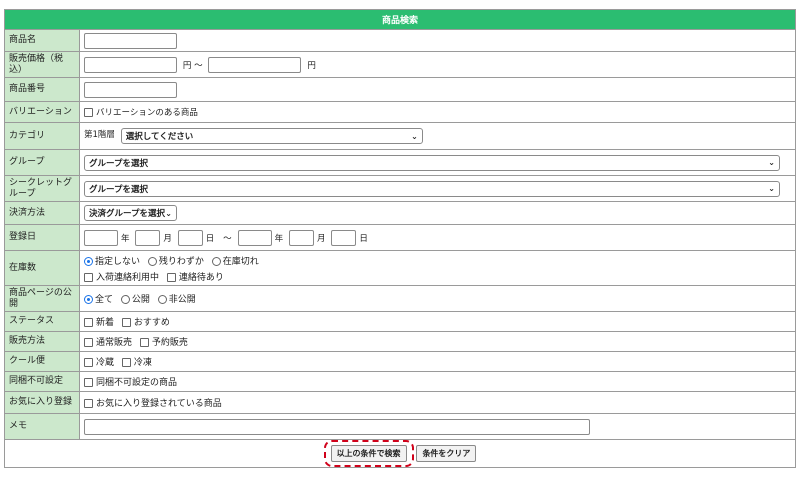  I want to click on stock-checkbox-restock: 入荷連絡利用中, so click(121, 276).